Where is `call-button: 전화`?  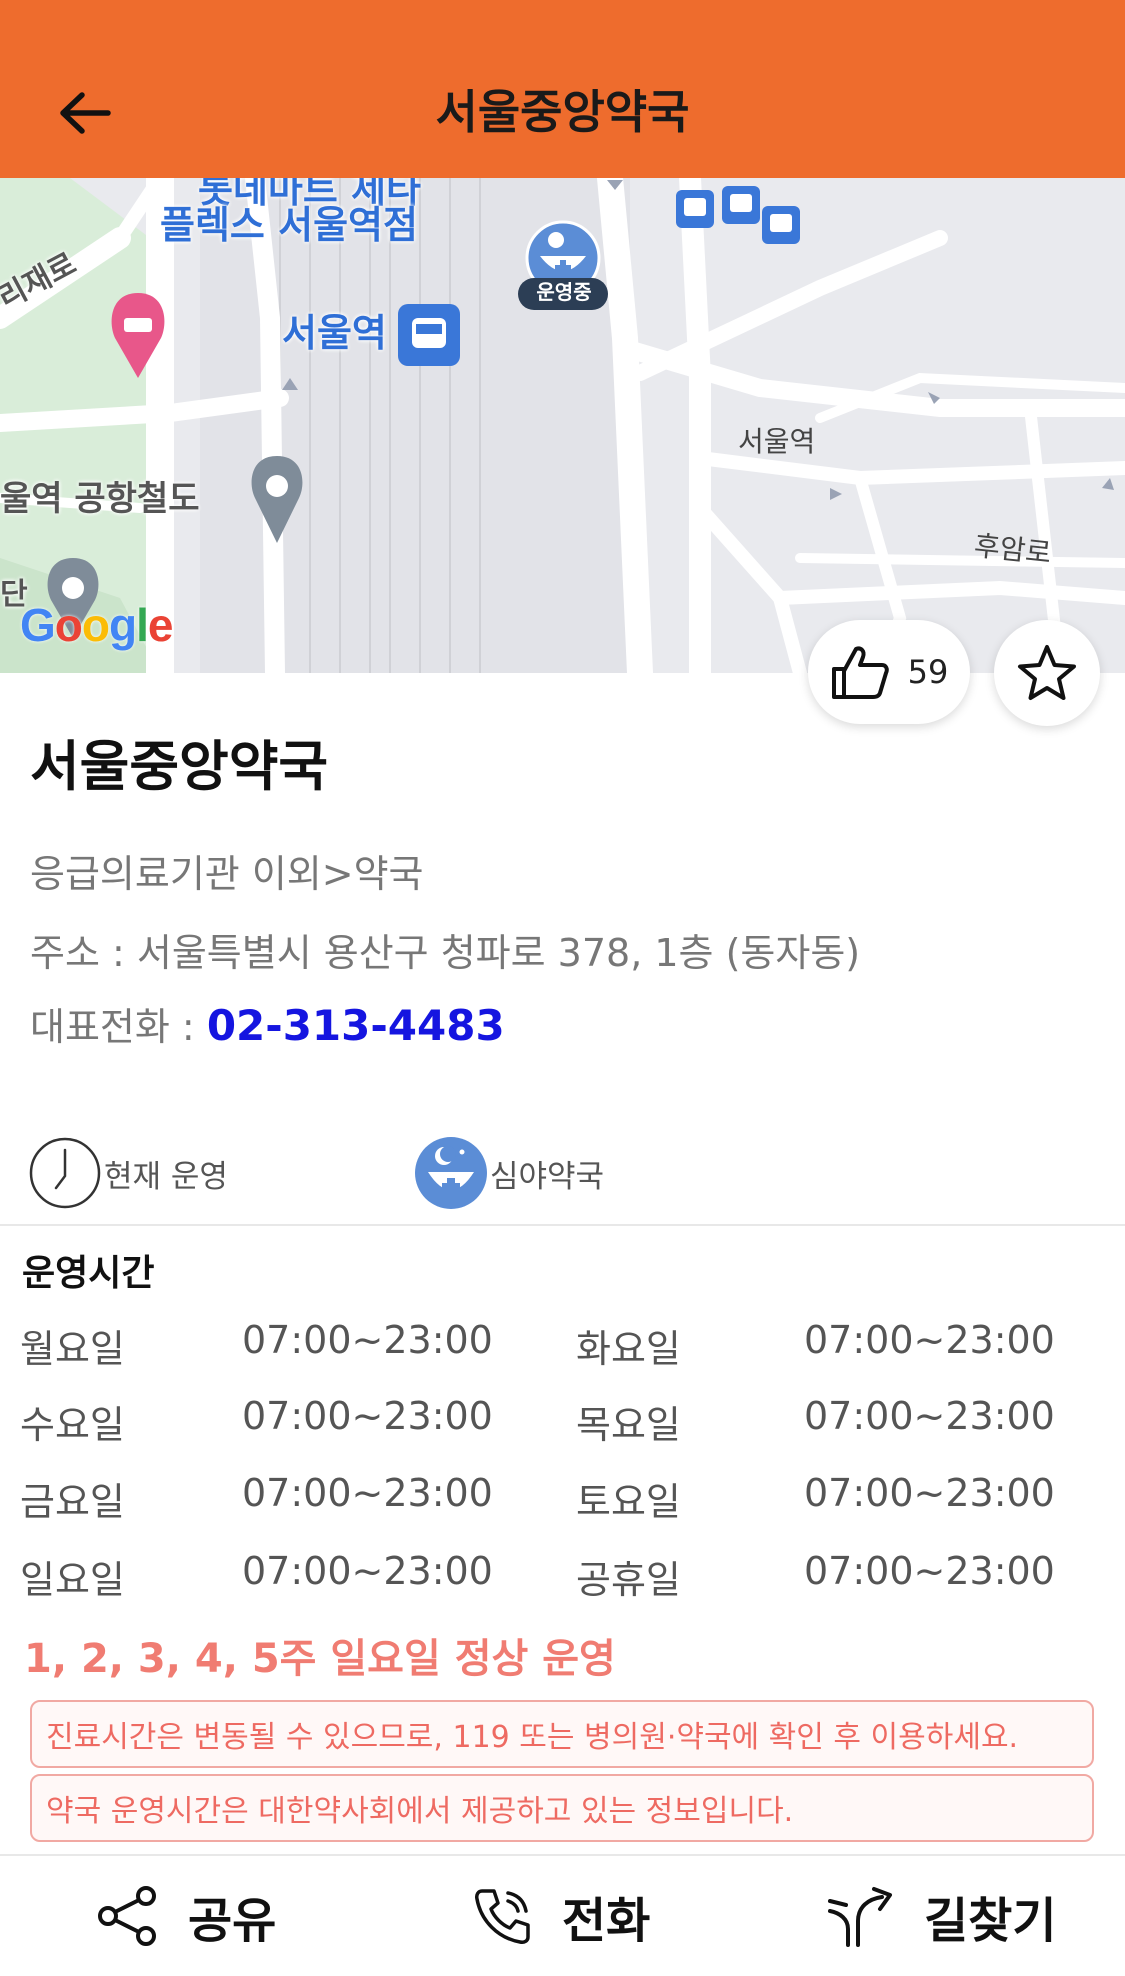 call-button: 전화 is located at coordinates (561, 1916).